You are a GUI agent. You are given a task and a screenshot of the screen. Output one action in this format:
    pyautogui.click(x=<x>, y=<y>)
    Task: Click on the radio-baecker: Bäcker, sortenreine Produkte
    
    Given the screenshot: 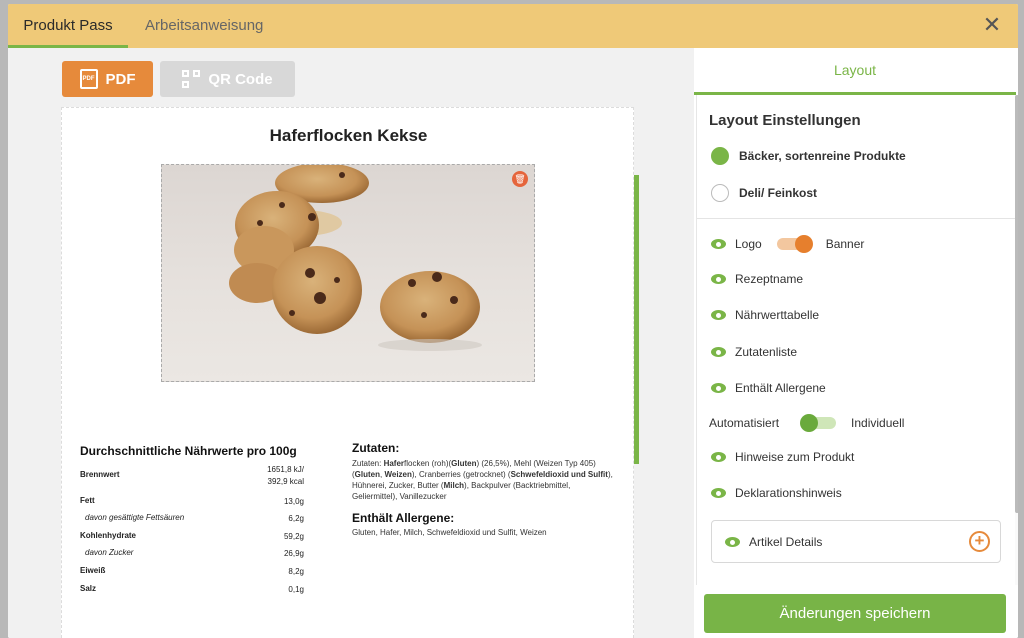 What is the action you would take?
    pyautogui.click(x=808, y=156)
    